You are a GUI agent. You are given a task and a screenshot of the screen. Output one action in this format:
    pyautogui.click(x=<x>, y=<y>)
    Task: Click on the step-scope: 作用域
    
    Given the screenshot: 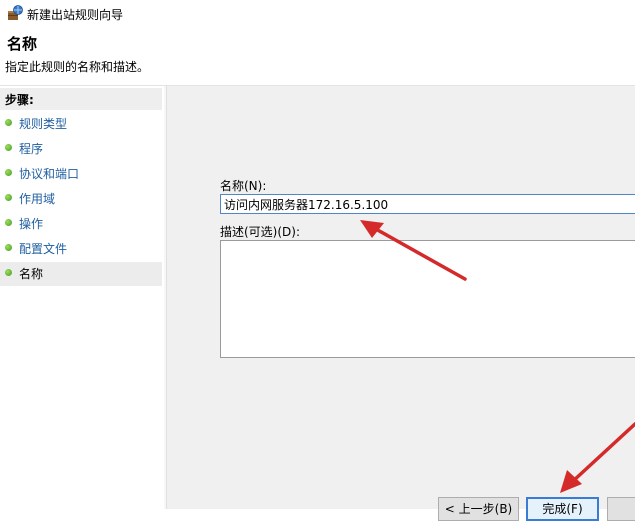 What is the action you would take?
    pyautogui.click(x=81, y=199)
    